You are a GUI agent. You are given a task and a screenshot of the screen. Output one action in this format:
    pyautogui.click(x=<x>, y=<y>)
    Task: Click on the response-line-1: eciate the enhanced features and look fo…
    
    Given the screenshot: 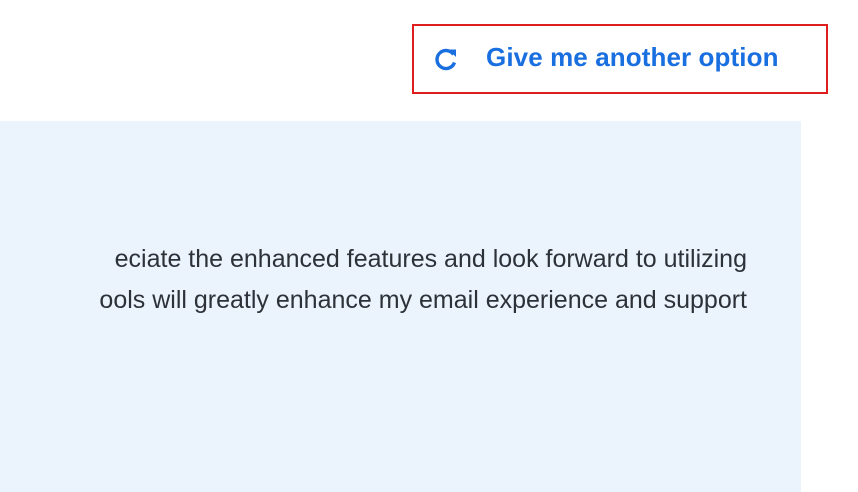 What is the action you would take?
    pyautogui.click(x=430, y=259)
    